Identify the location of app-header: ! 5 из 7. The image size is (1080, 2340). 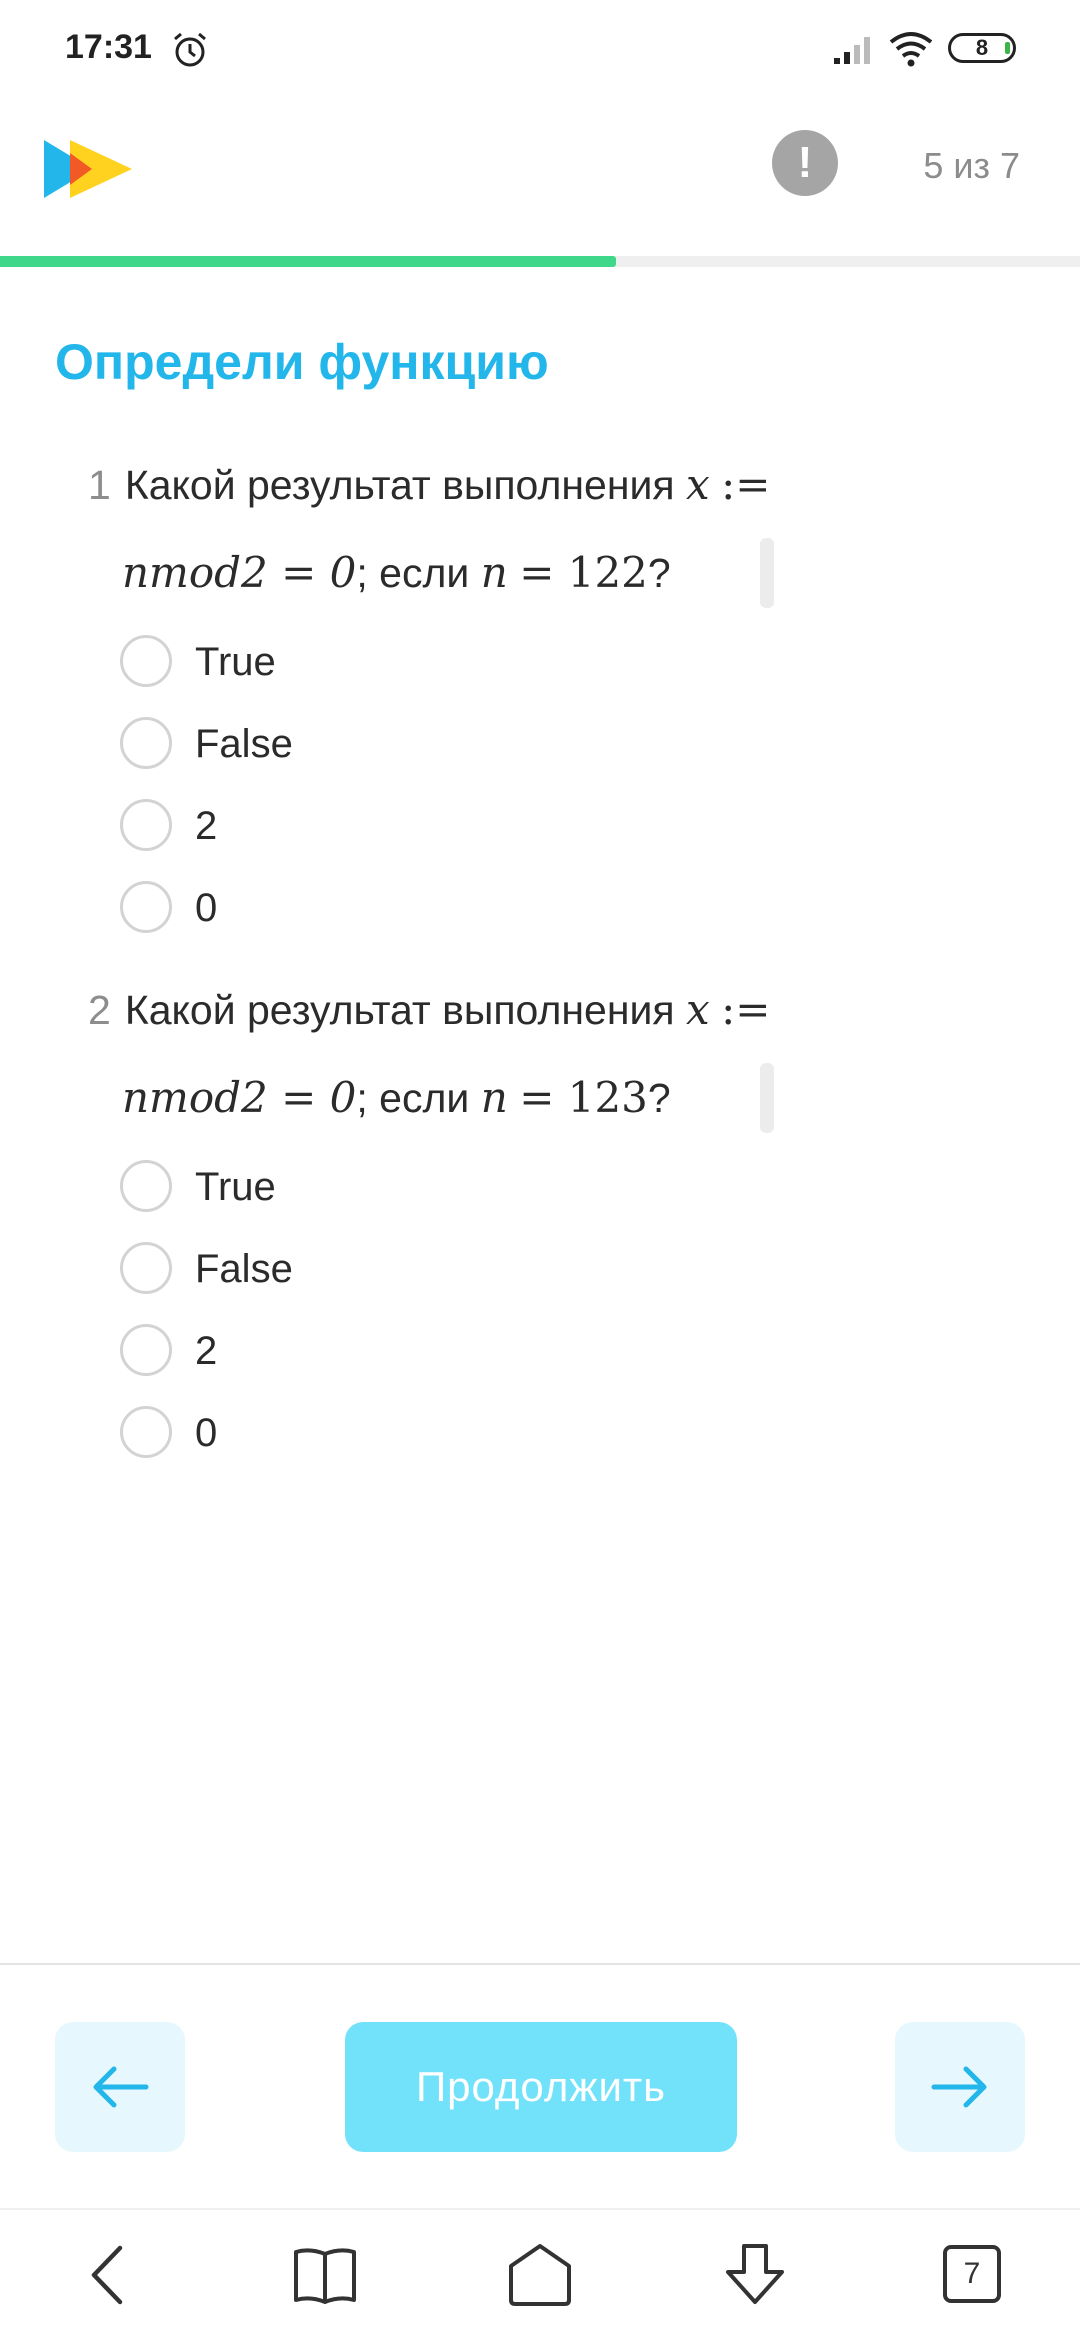
(540, 177).